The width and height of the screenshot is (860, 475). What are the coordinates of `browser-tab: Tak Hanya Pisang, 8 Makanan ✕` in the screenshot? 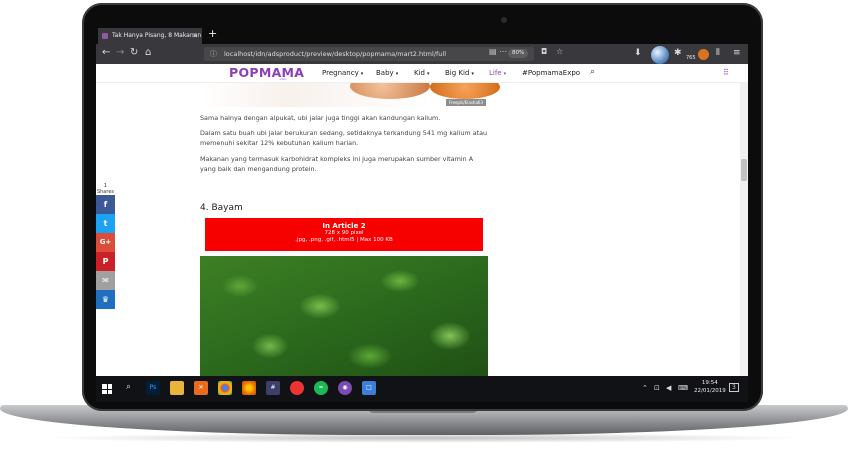 It's located at (150, 36).